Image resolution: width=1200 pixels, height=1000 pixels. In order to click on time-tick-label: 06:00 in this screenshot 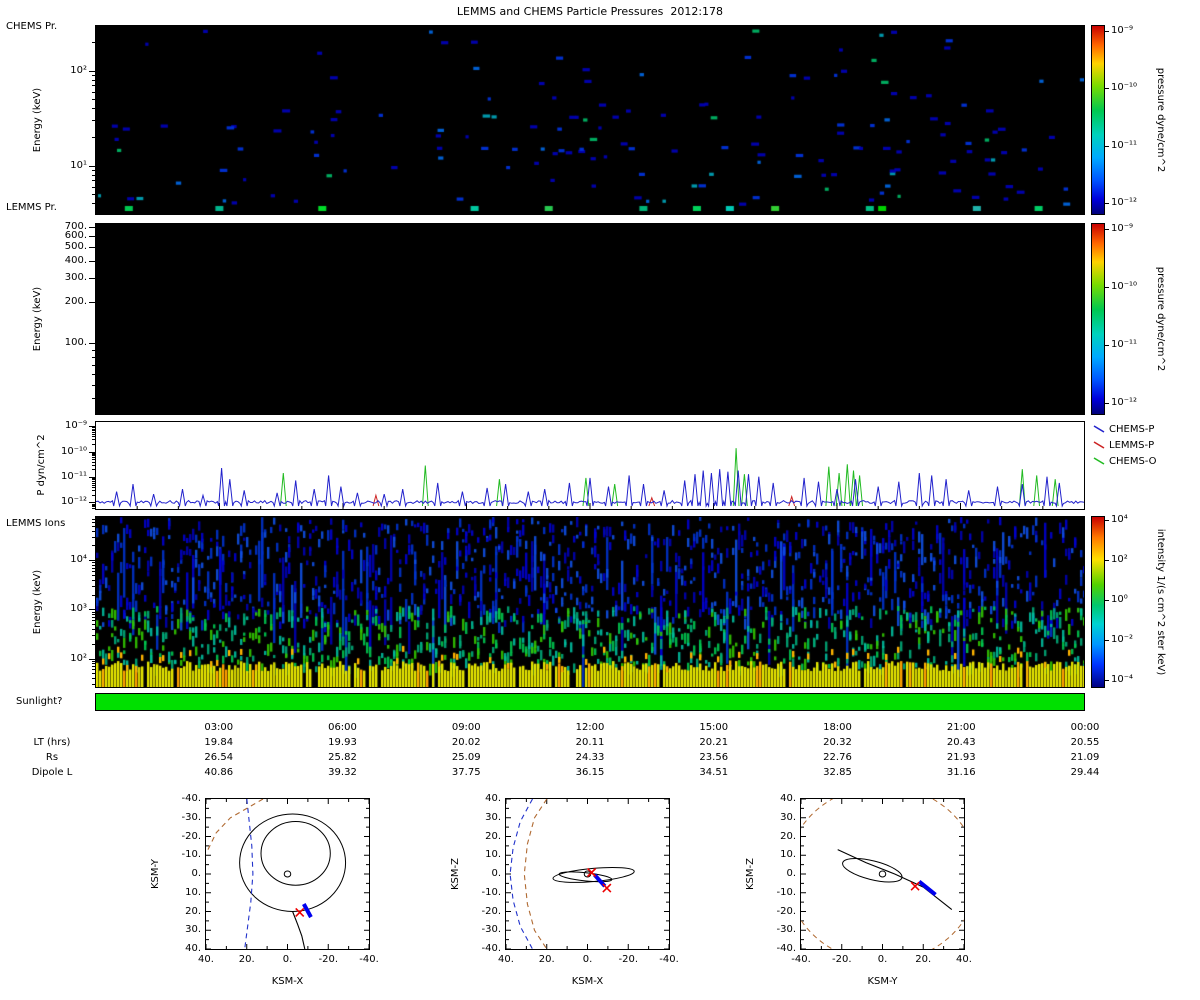, I will do `click(342, 727)`.